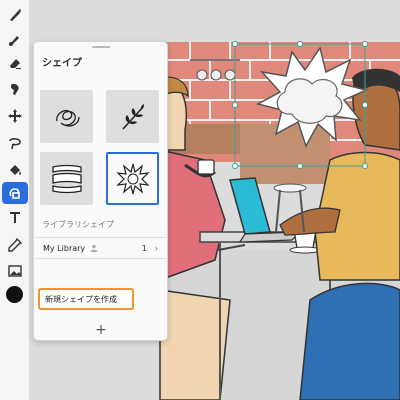 The image size is (400, 400). I want to click on smudge-tool-button, so click(15, 89).